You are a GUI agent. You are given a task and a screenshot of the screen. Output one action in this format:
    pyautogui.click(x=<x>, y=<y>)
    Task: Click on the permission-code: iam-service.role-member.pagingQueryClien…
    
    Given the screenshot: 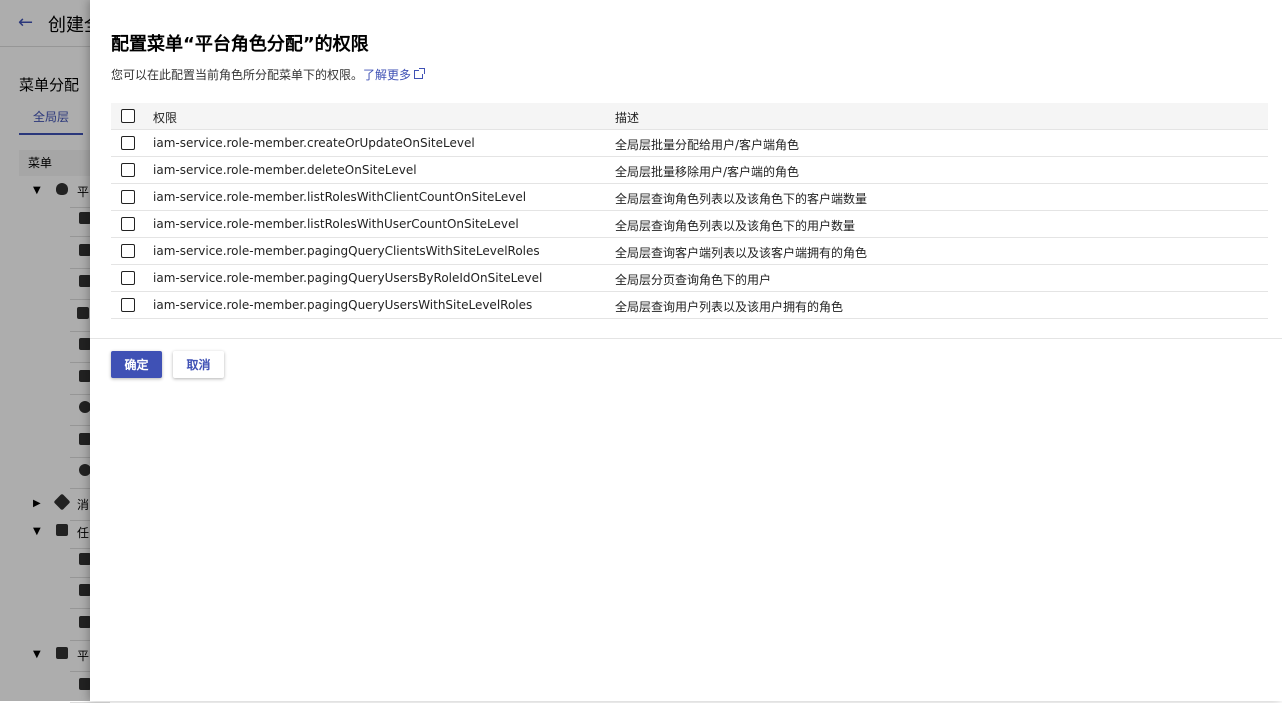 What is the action you would take?
    pyautogui.click(x=346, y=251)
    